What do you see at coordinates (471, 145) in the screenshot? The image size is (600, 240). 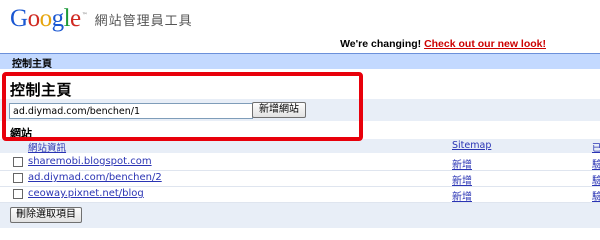 I see `column-sitemap: Sitemap` at bounding box center [471, 145].